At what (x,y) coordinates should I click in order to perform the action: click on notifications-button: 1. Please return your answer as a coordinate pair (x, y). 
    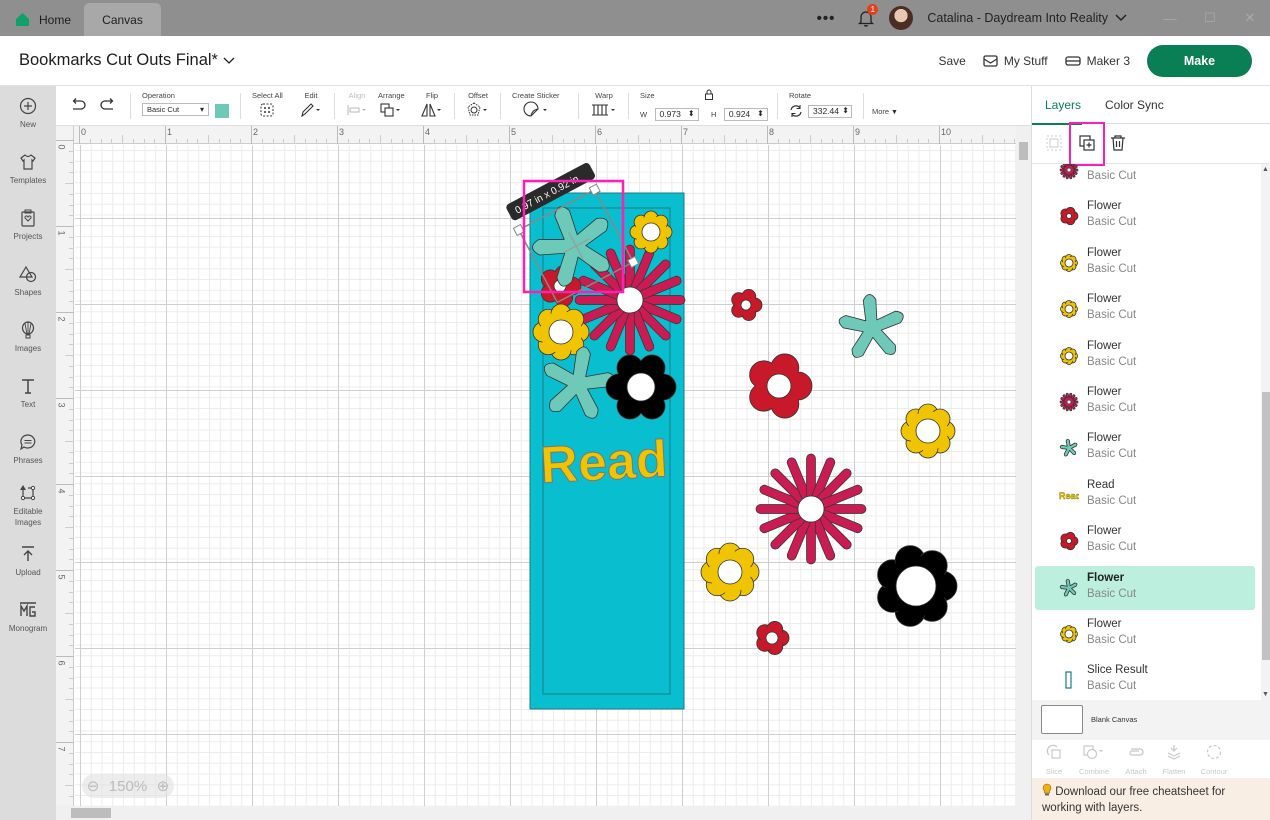
    Looking at the image, I should click on (868, 15).